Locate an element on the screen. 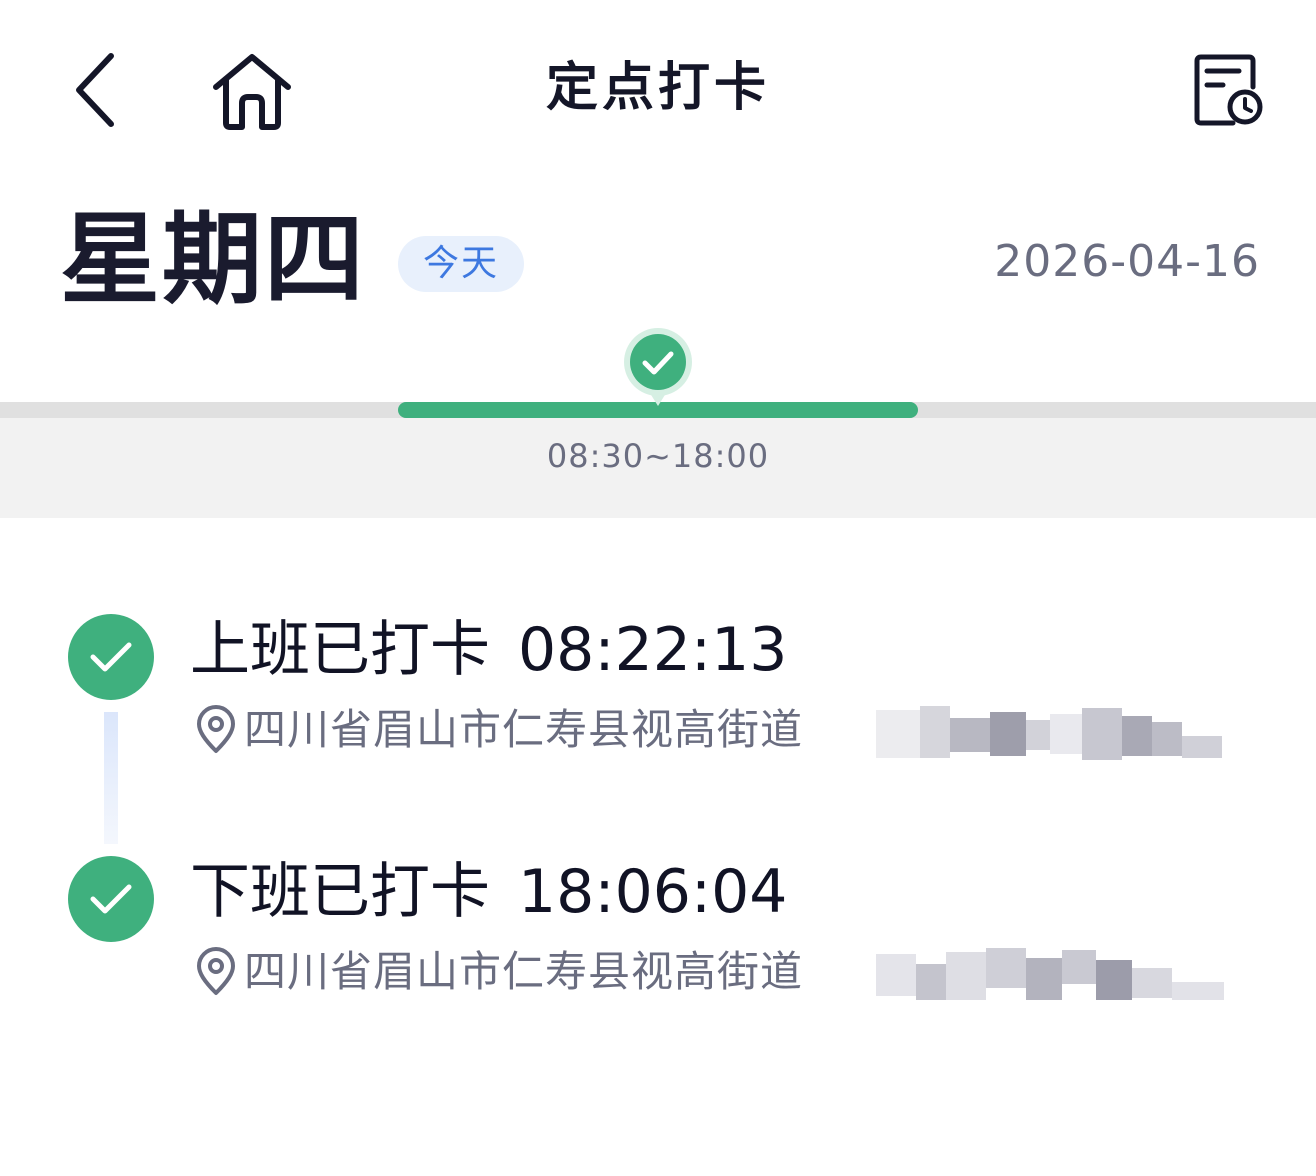 This screenshot has width=1316, height=1176. record-title: 上班已打卡 08:22:13 is located at coordinates (488, 650).